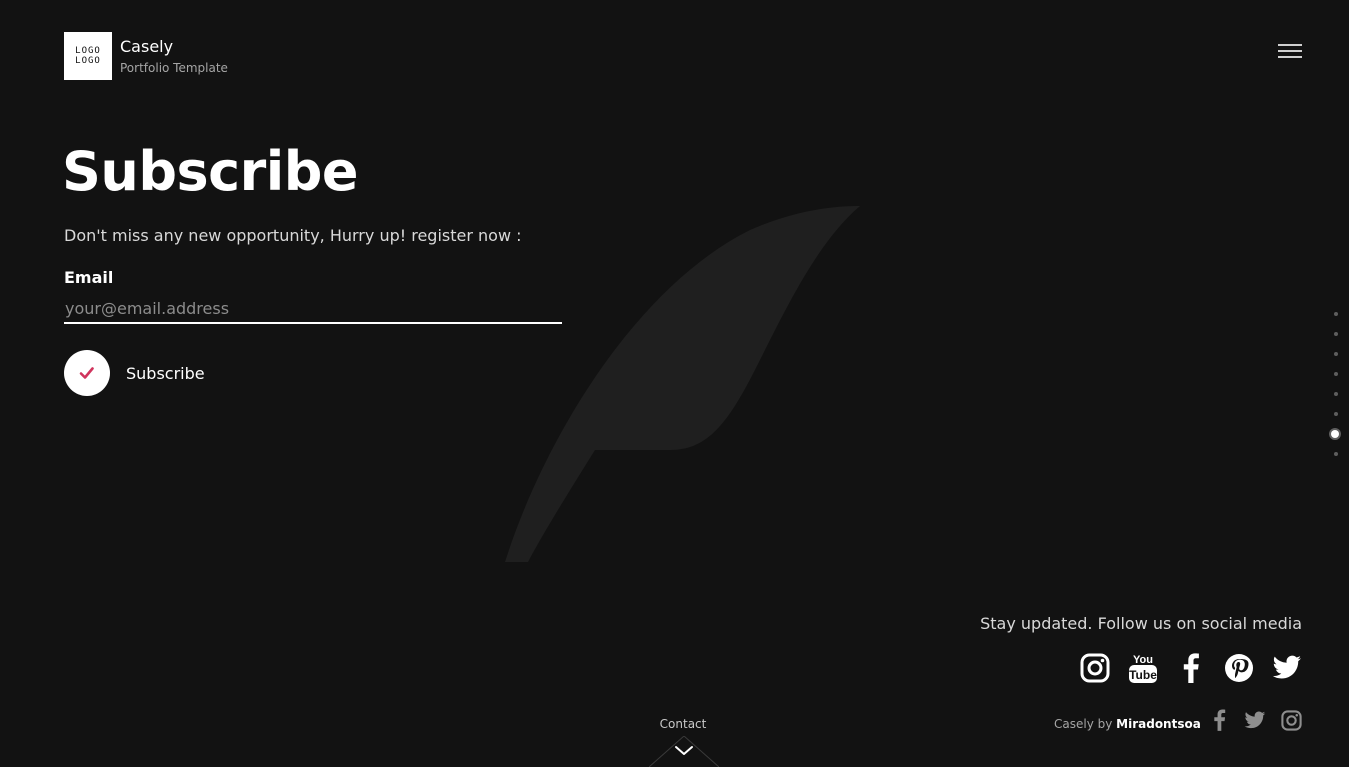 The width and height of the screenshot is (1349, 767). I want to click on social-links: You Tube, so click(1191, 668).